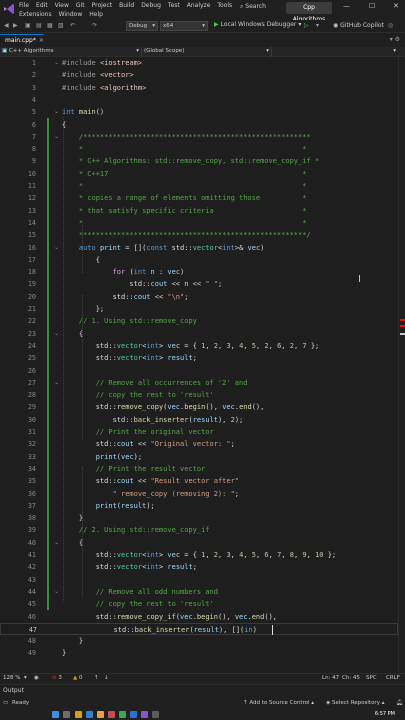  Describe the element at coordinates (42, 5) in the screenshot. I see `menu-edit: Edit` at that location.